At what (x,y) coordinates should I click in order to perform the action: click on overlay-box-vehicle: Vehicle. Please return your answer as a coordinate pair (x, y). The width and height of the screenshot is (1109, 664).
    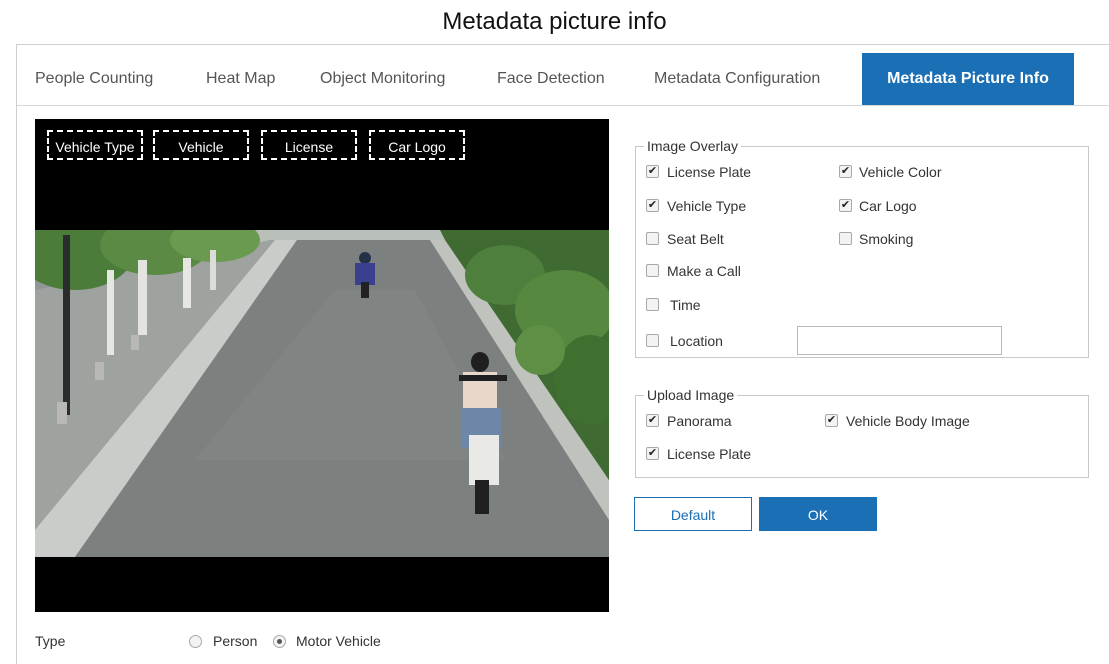
    Looking at the image, I should click on (201, 145).